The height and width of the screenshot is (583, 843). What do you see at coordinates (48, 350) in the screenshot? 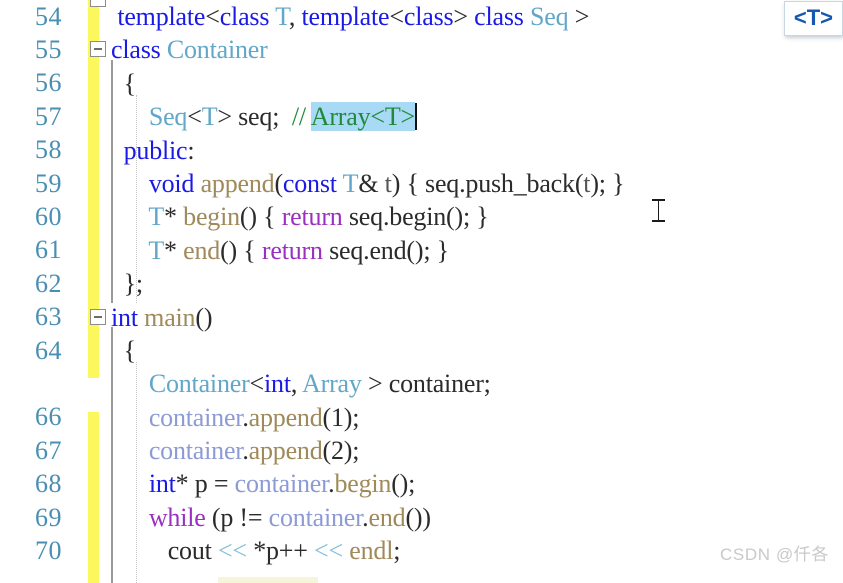
I see `line-number: 64` at bounding box center [48, 350].